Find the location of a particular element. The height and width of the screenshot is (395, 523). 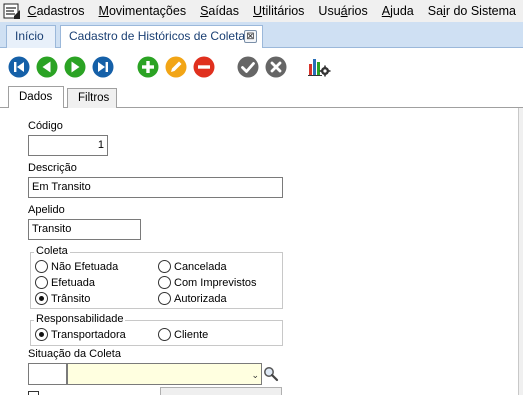

radio-com-imprevistos: Com Imprevistos is located at coordinates (207, 282).